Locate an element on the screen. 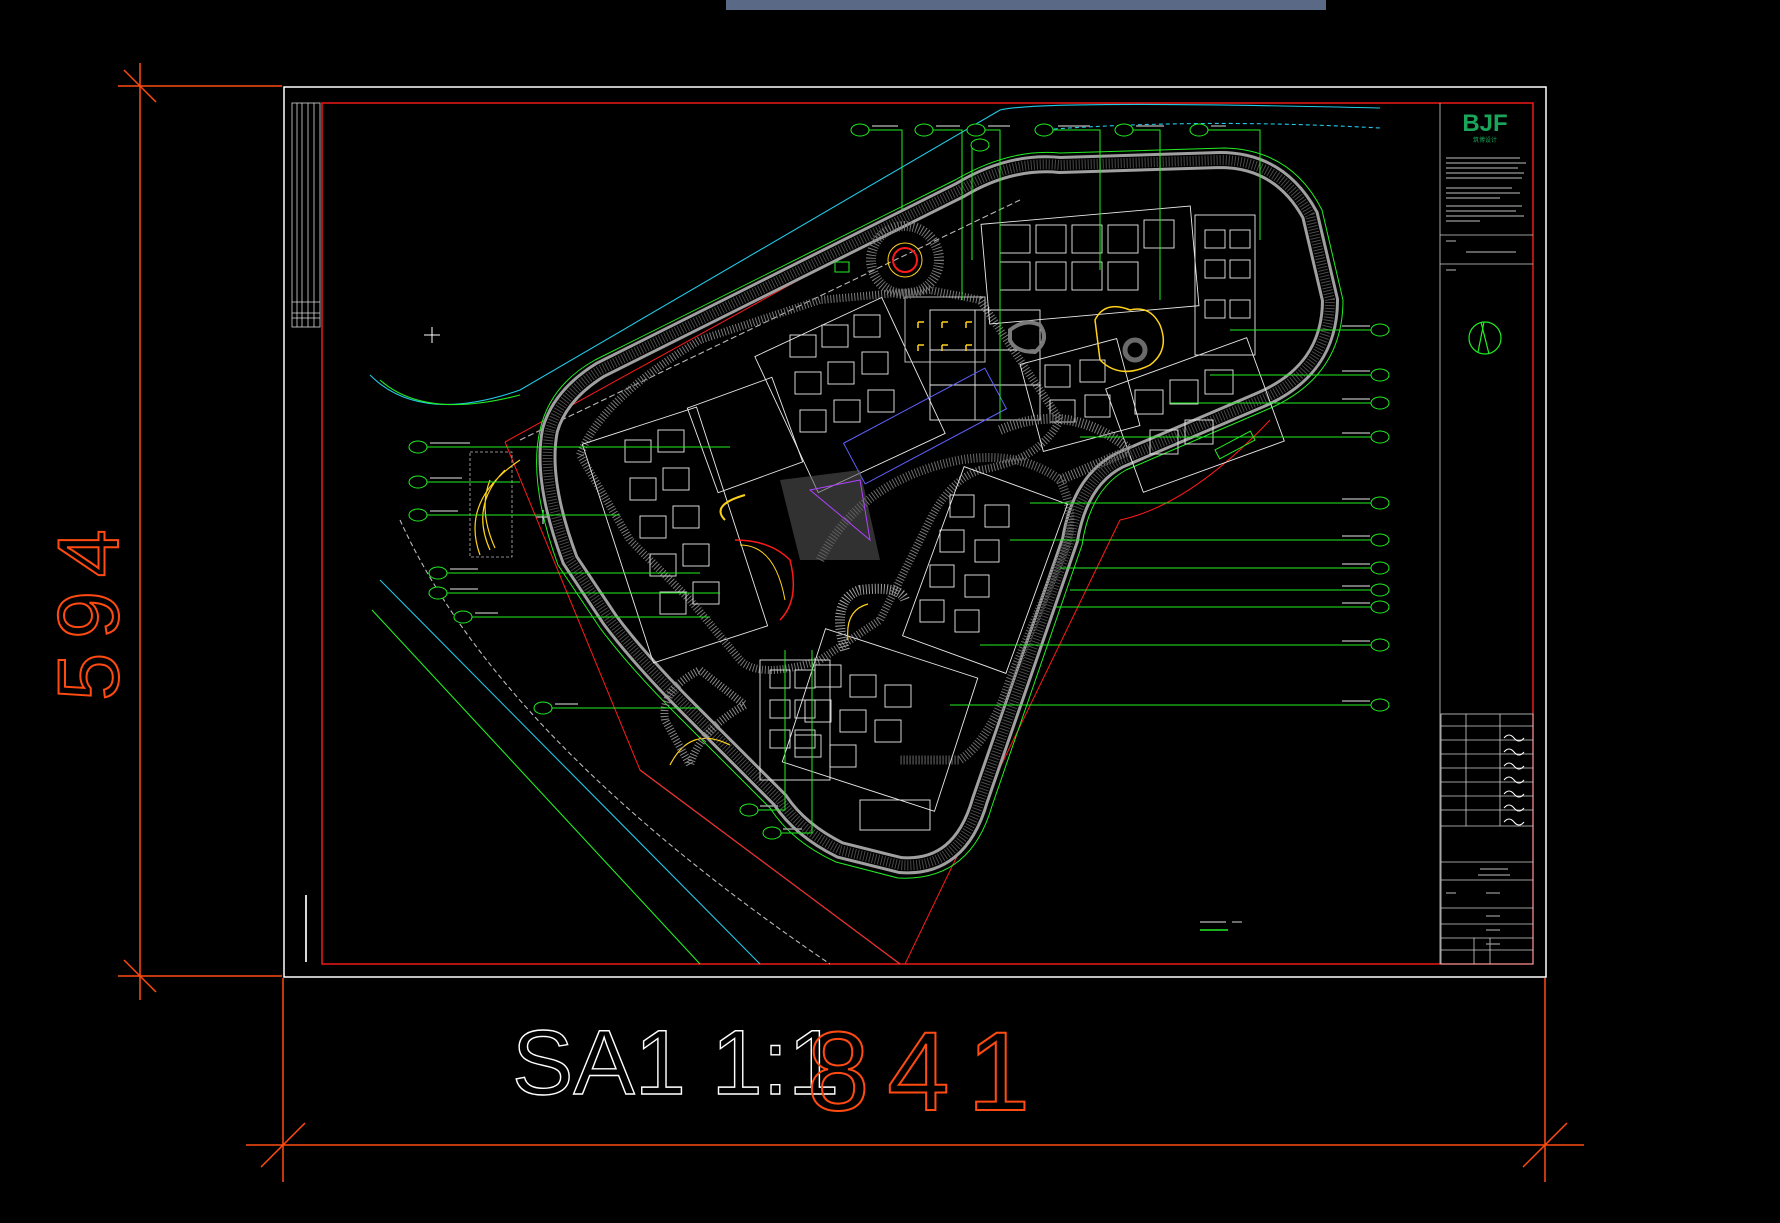 Image resolution: width=1780 pixels, height=1223 pixels. company-logo: BJF 筑博设计 is located at coordinates (1484, 127).